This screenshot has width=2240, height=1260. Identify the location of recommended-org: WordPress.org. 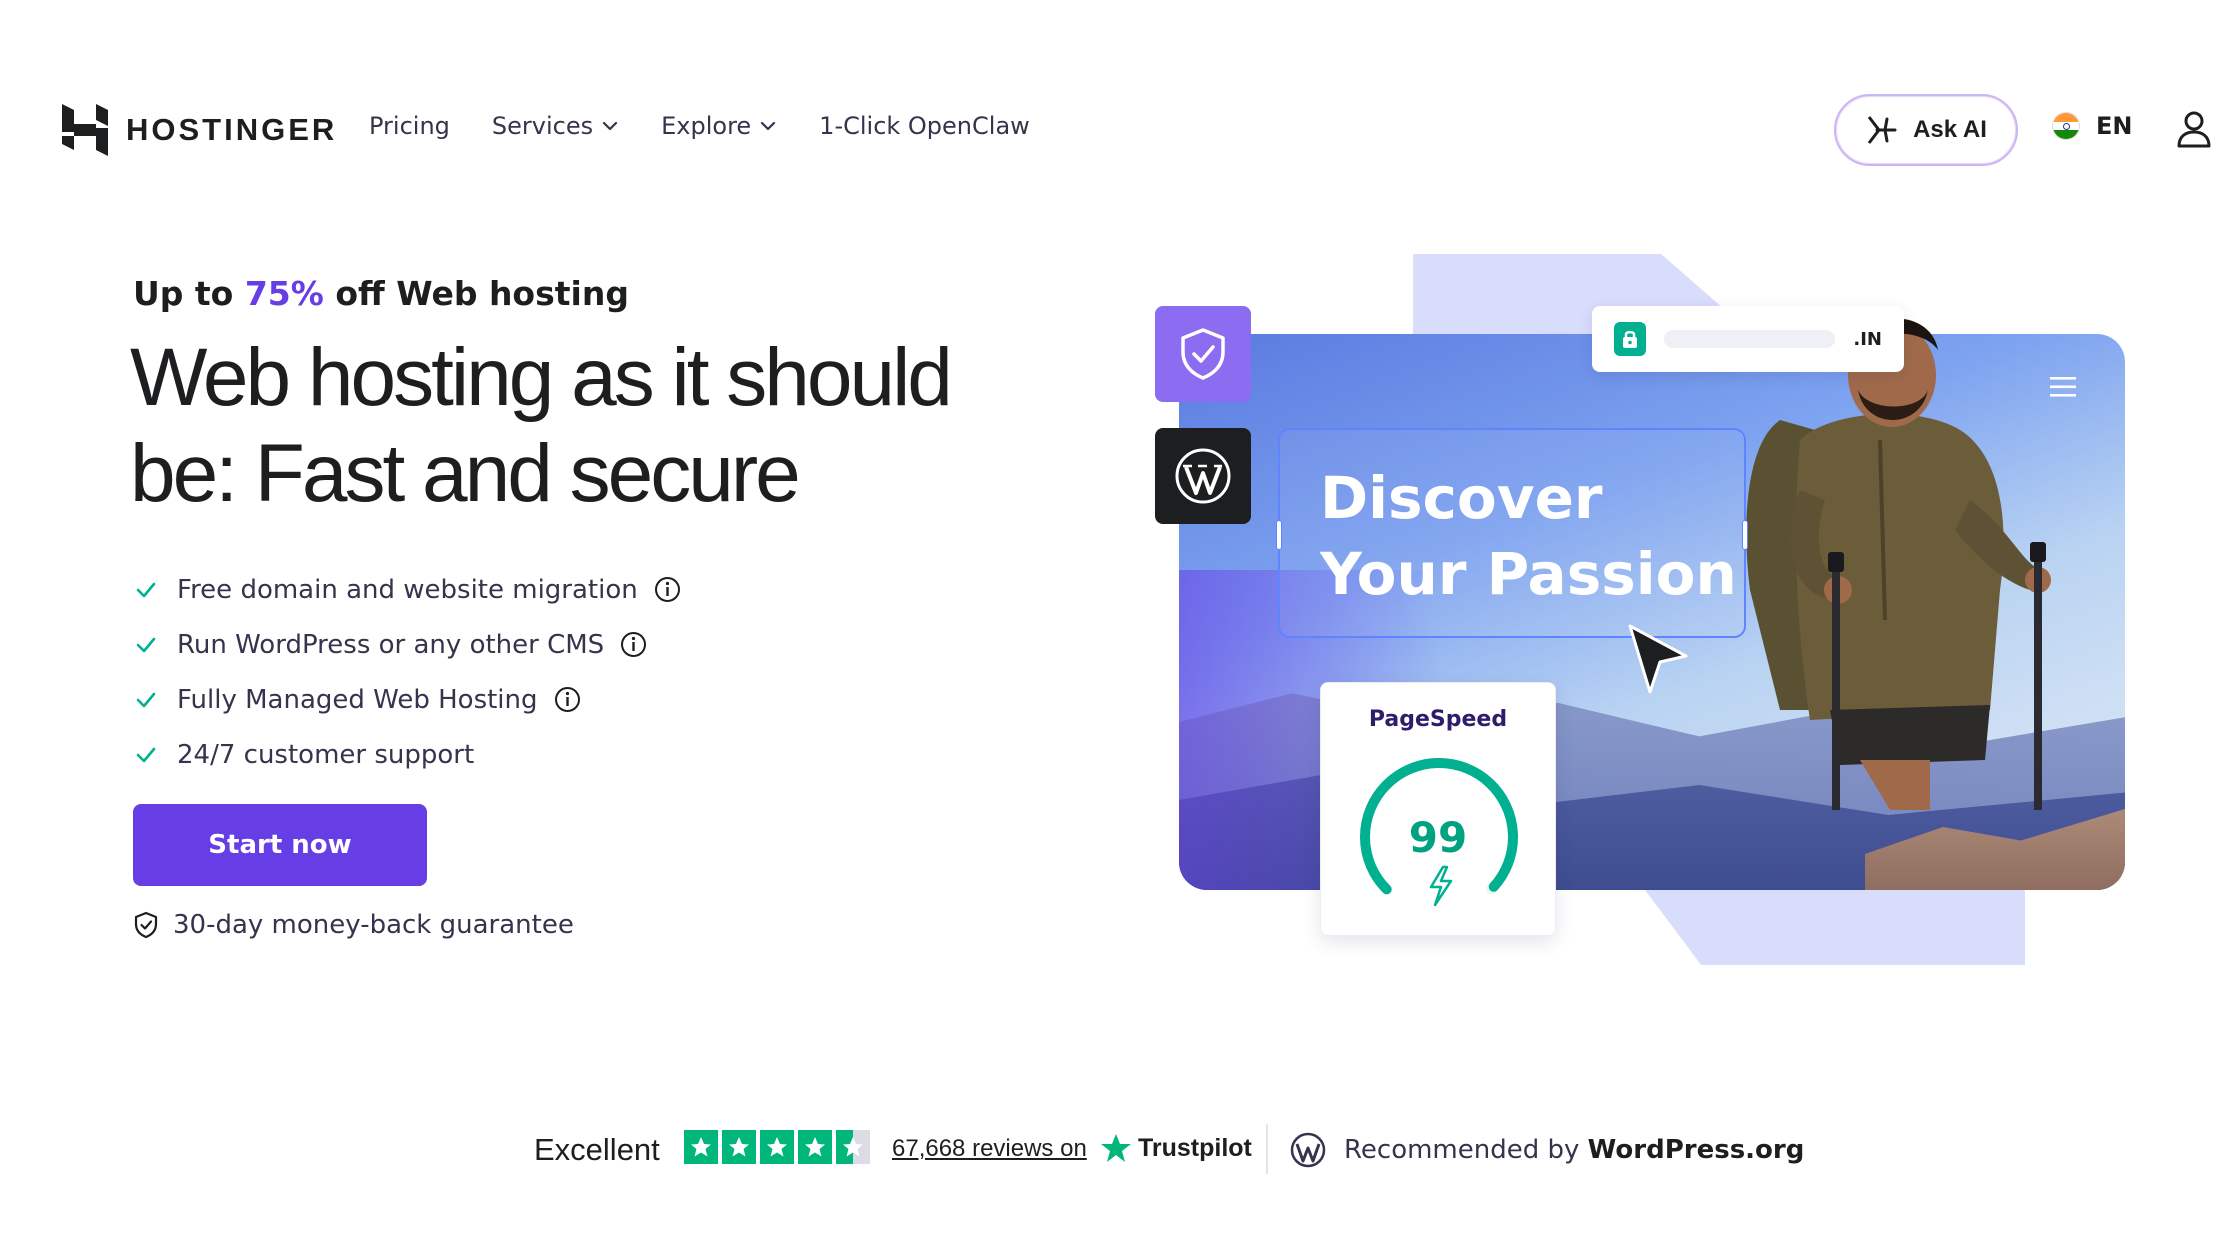
(1696, 1150).